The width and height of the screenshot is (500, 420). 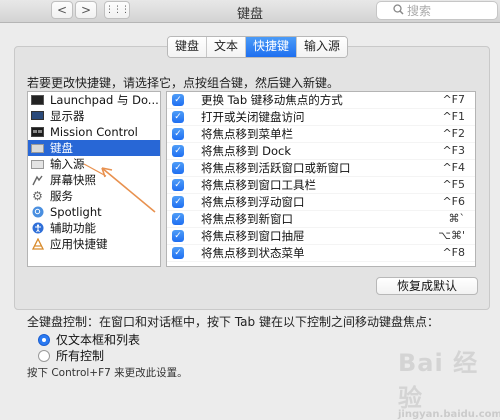 What do you see at coordinates (107, 373) in the screenshot?
I see `footer-hint: 按下 Control+F7 来更改此设置。` at bounding box center [107, 373].